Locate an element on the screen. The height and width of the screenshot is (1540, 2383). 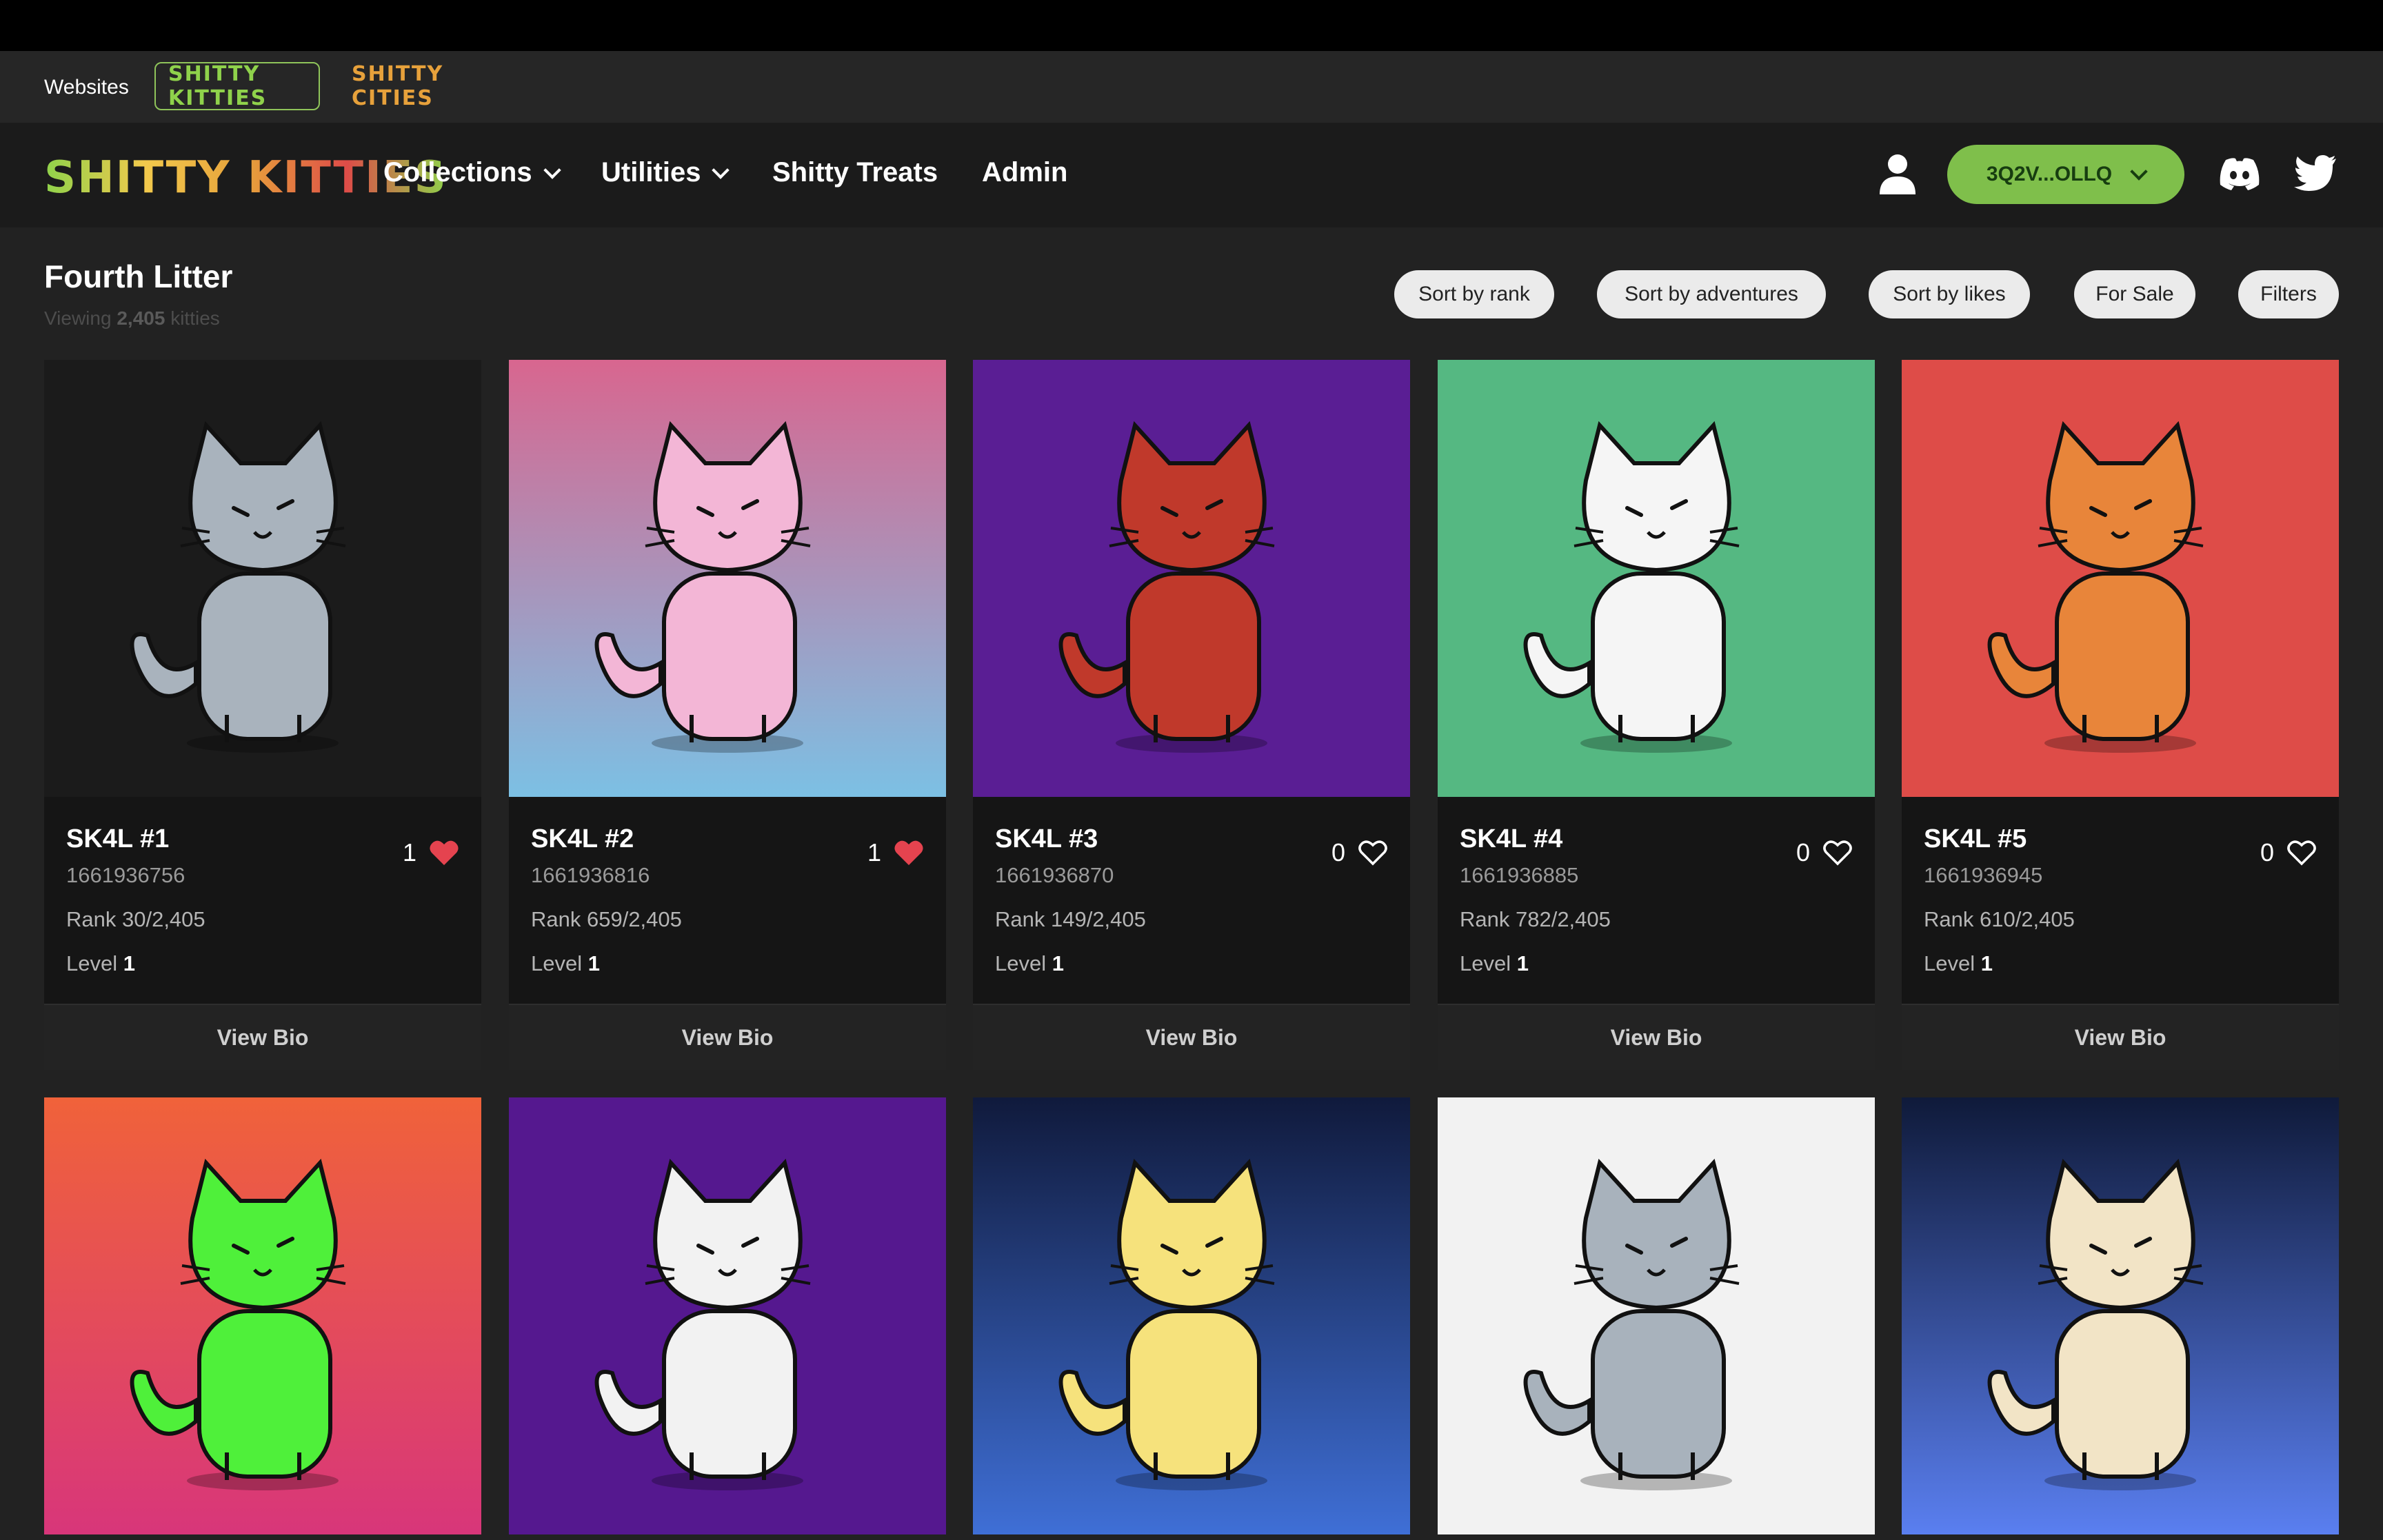
kitty-name: SK4L #2 is located at coordinates (582, 839).